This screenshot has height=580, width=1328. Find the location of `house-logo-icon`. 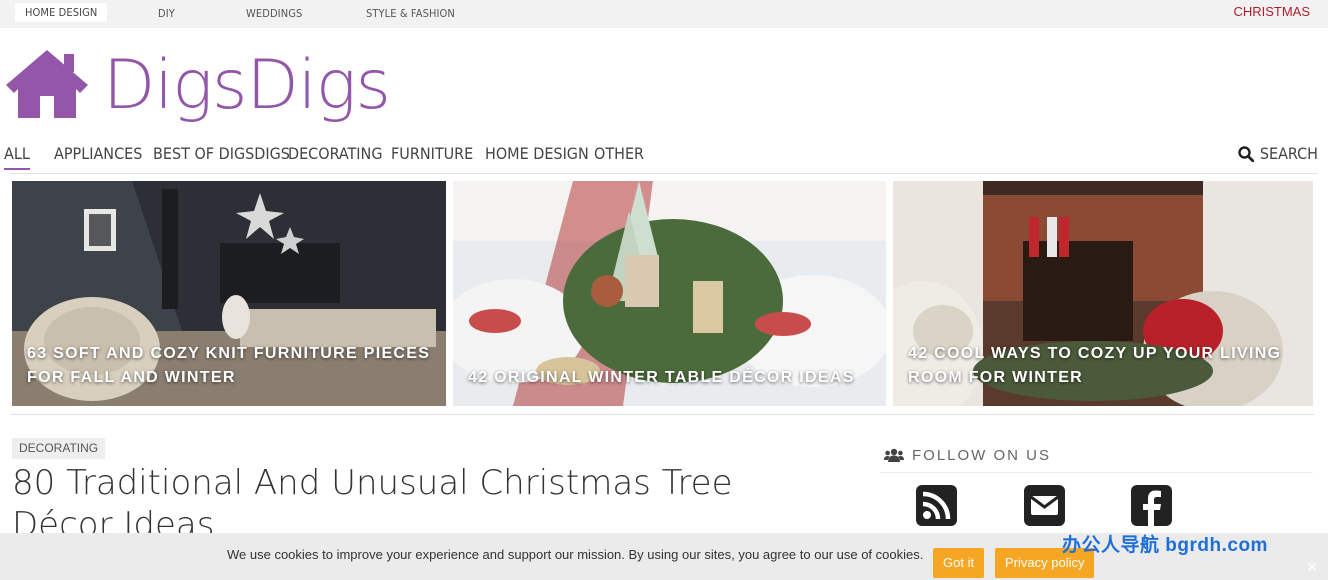

house-logo-icon is located at coordinates (47, 84).